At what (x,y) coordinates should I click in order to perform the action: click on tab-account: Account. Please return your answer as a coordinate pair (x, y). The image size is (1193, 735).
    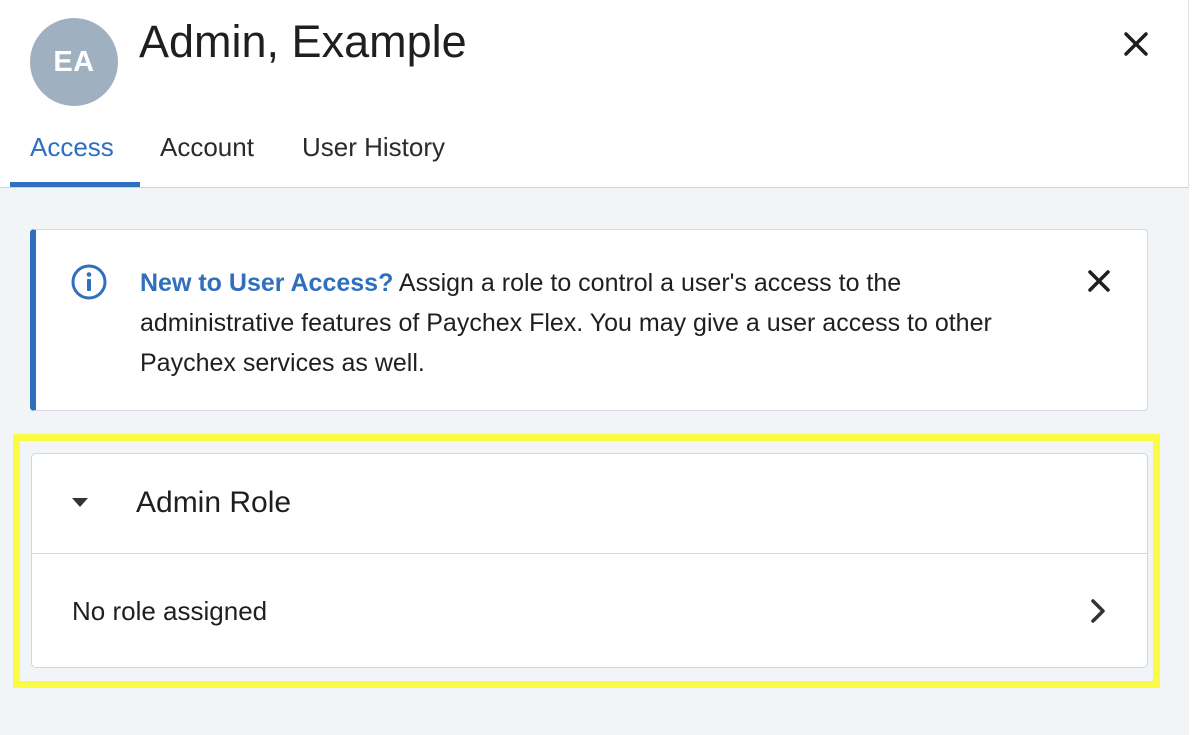
    Looking at the image, I should click on (211, 152).